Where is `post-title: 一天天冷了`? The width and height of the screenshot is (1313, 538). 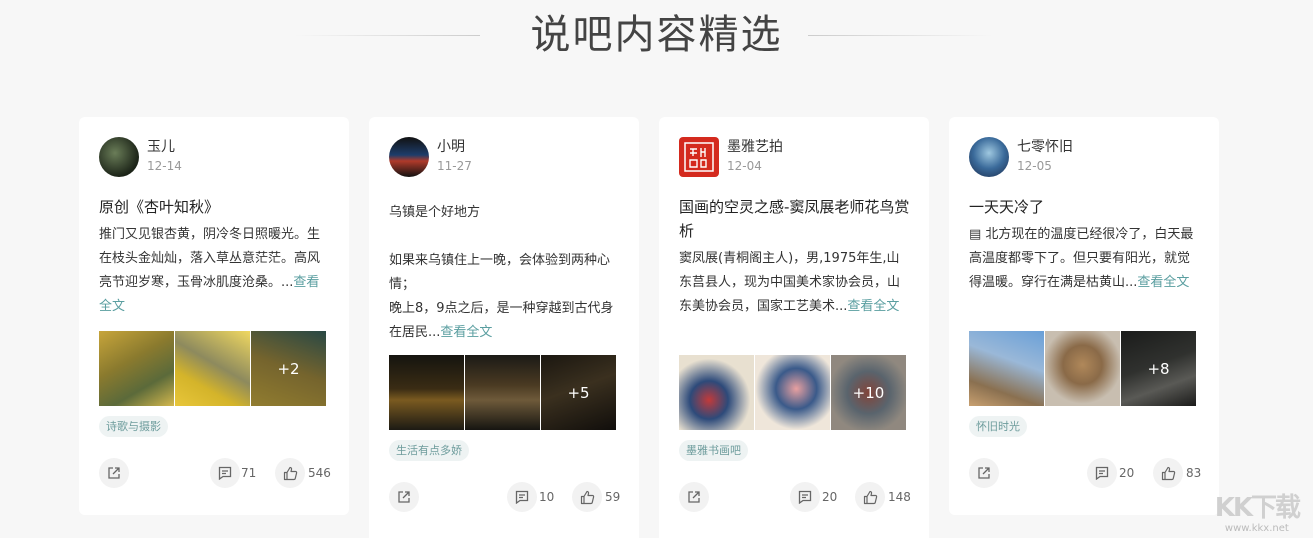
post-title: 一天天冷了 is located at coordinates (1085, 207).